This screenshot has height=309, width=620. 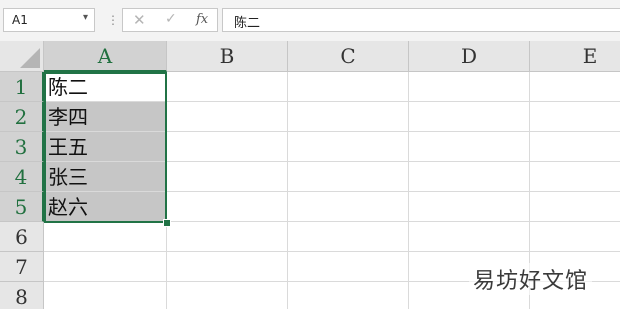 I want to click on cell-c4, so click(x=348, y=177).